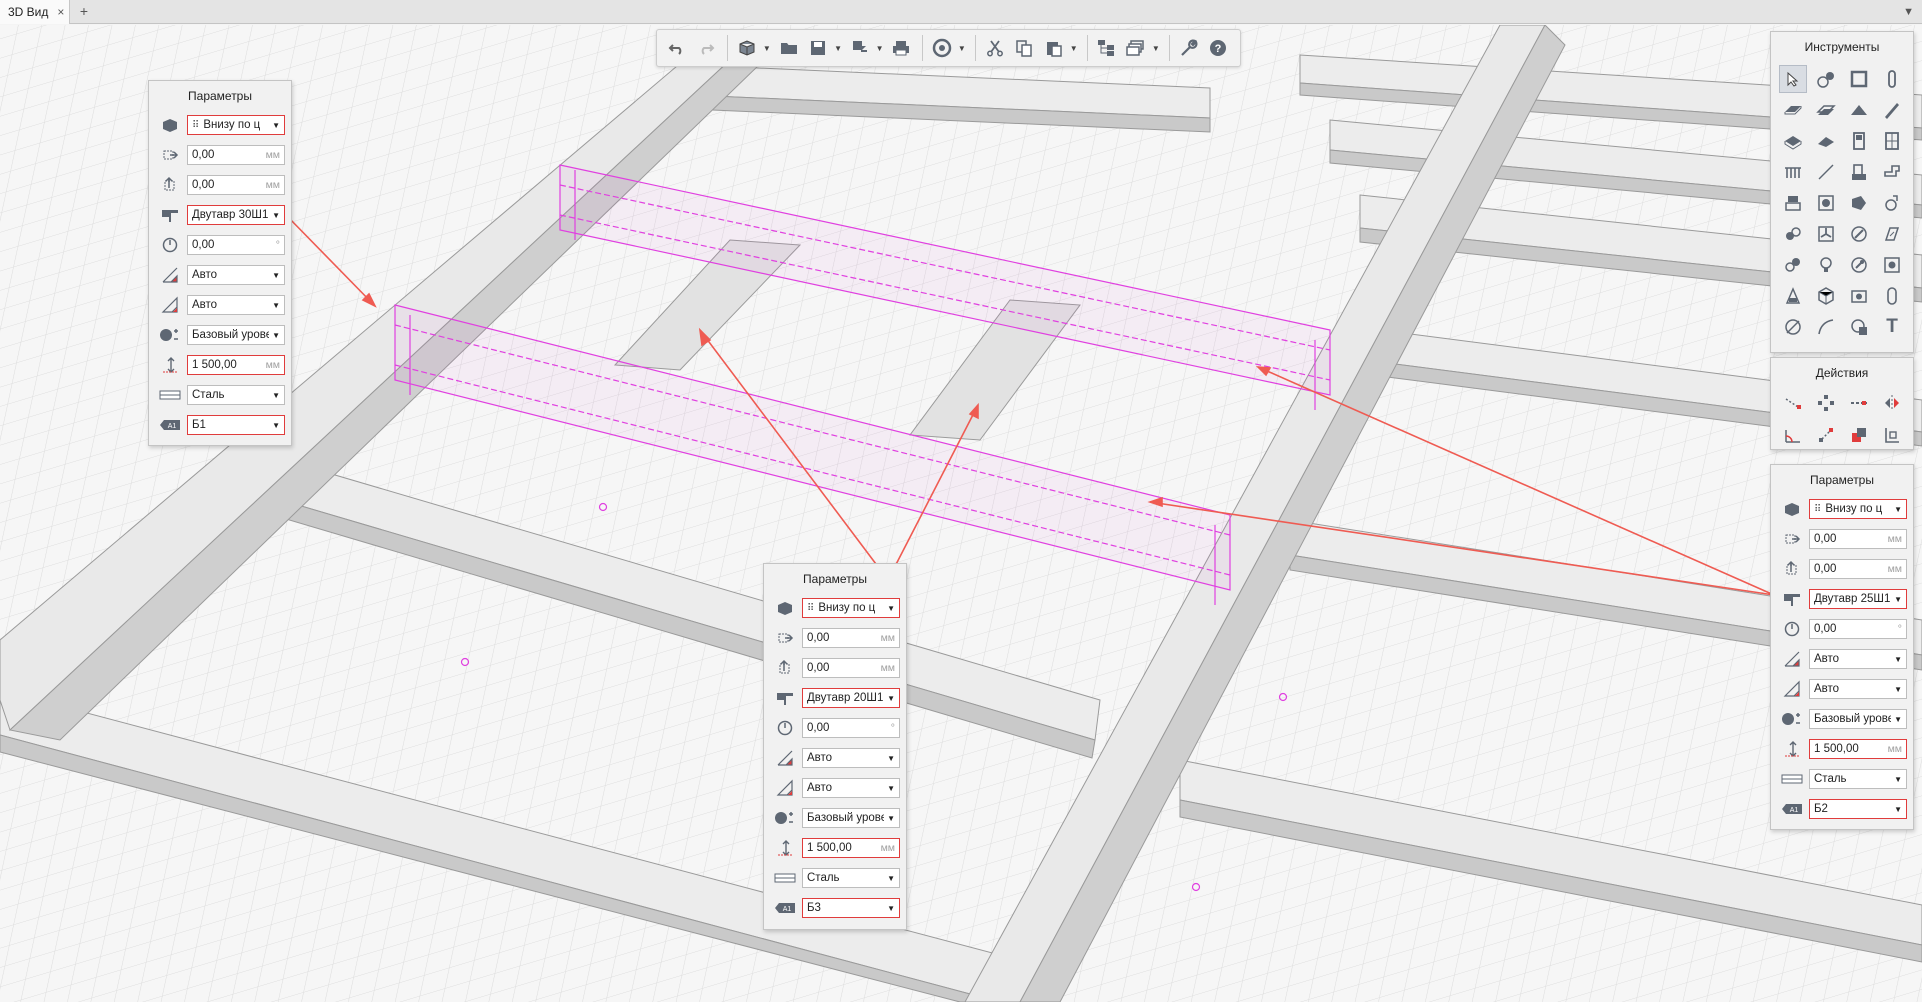 The image size is (1922, 1002). Describe the element at coordinates (1892, 435) in the screenshot. I see `align-action-button` at that location.